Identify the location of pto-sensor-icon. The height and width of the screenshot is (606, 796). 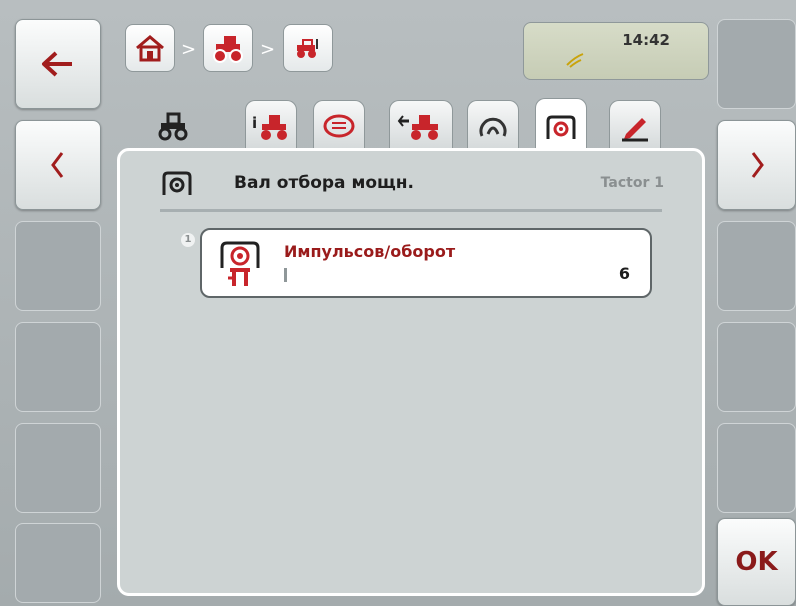
(240, 263).